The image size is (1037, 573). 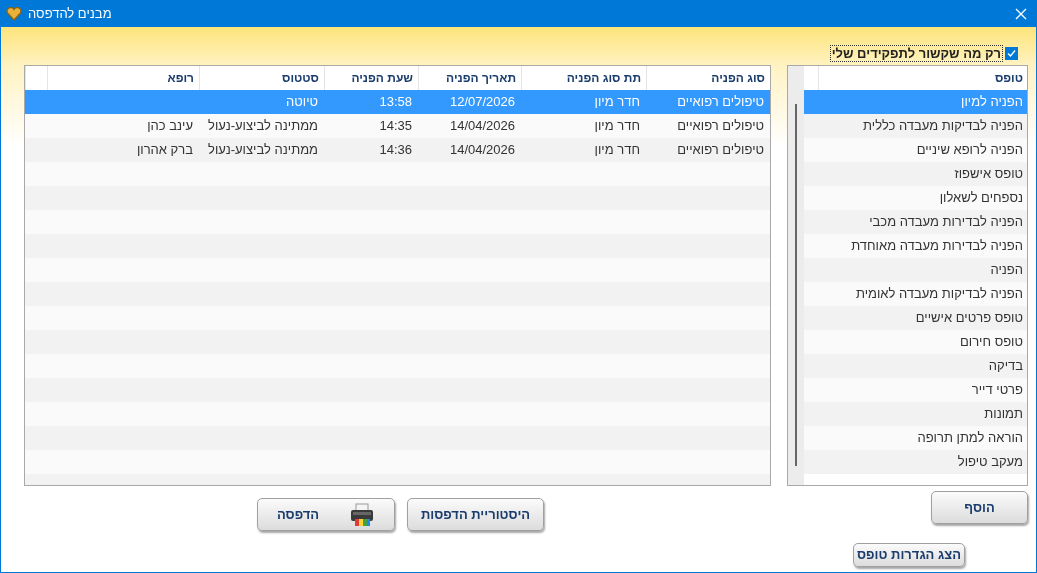 I want to click on form-list-item: הפניה, so click(x=915, y=270).